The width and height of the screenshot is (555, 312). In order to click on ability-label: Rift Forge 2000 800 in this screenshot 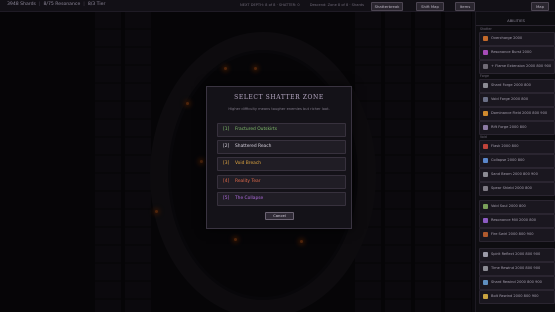, I will do `click(509, 127)`.